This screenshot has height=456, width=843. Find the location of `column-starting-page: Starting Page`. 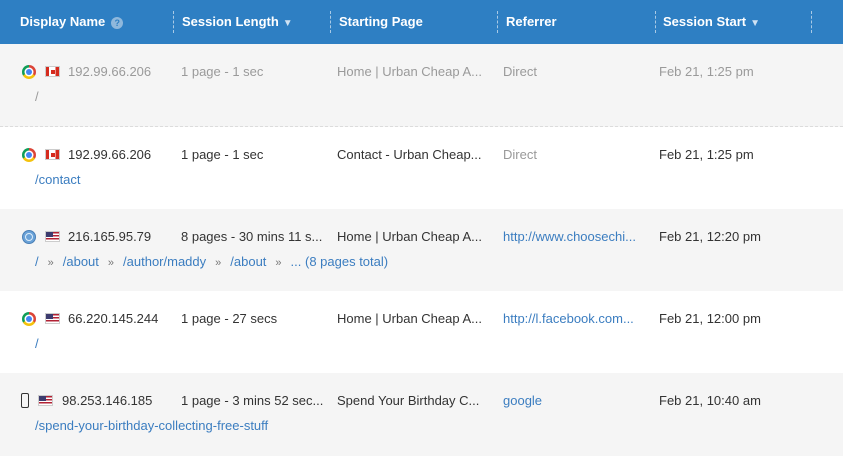

column-starting-page: Starting Page is located at coordinates (381, 22).